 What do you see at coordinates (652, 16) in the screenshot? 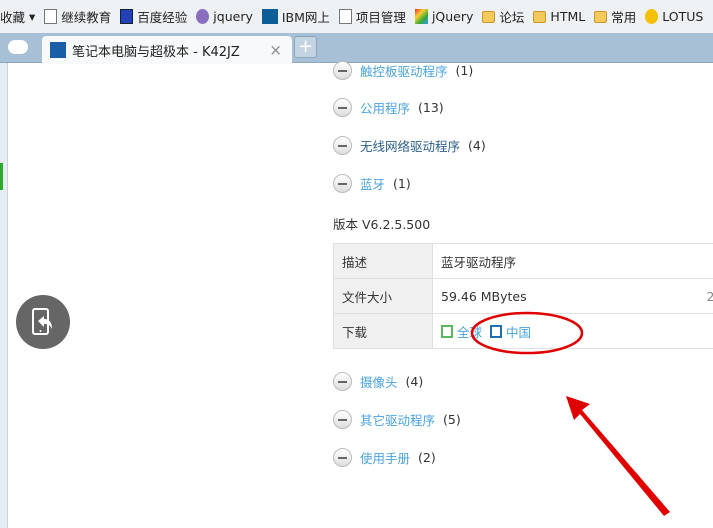
I see `lotus-icon` at bounding box center [652, 16].